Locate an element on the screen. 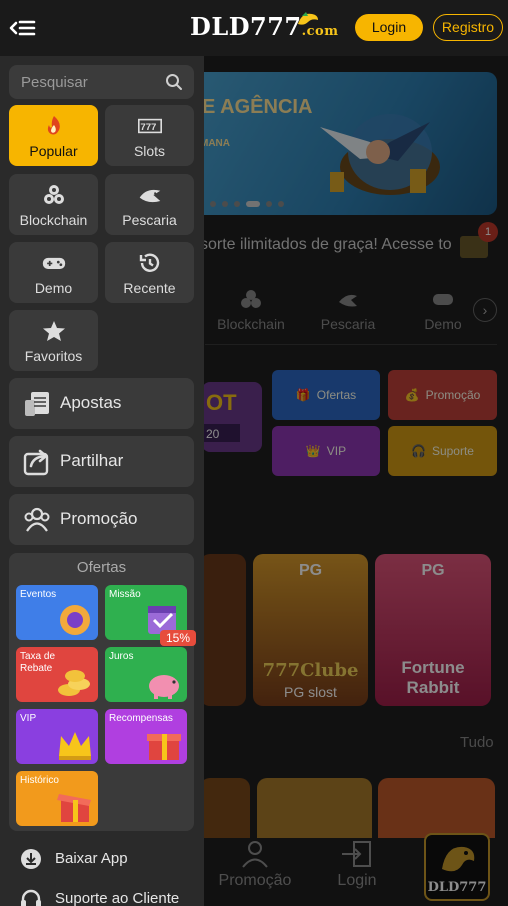 Image resolution: width=508 pixels, height=906 pixels. offer-label: VIP is located at coordinates (28, 718).